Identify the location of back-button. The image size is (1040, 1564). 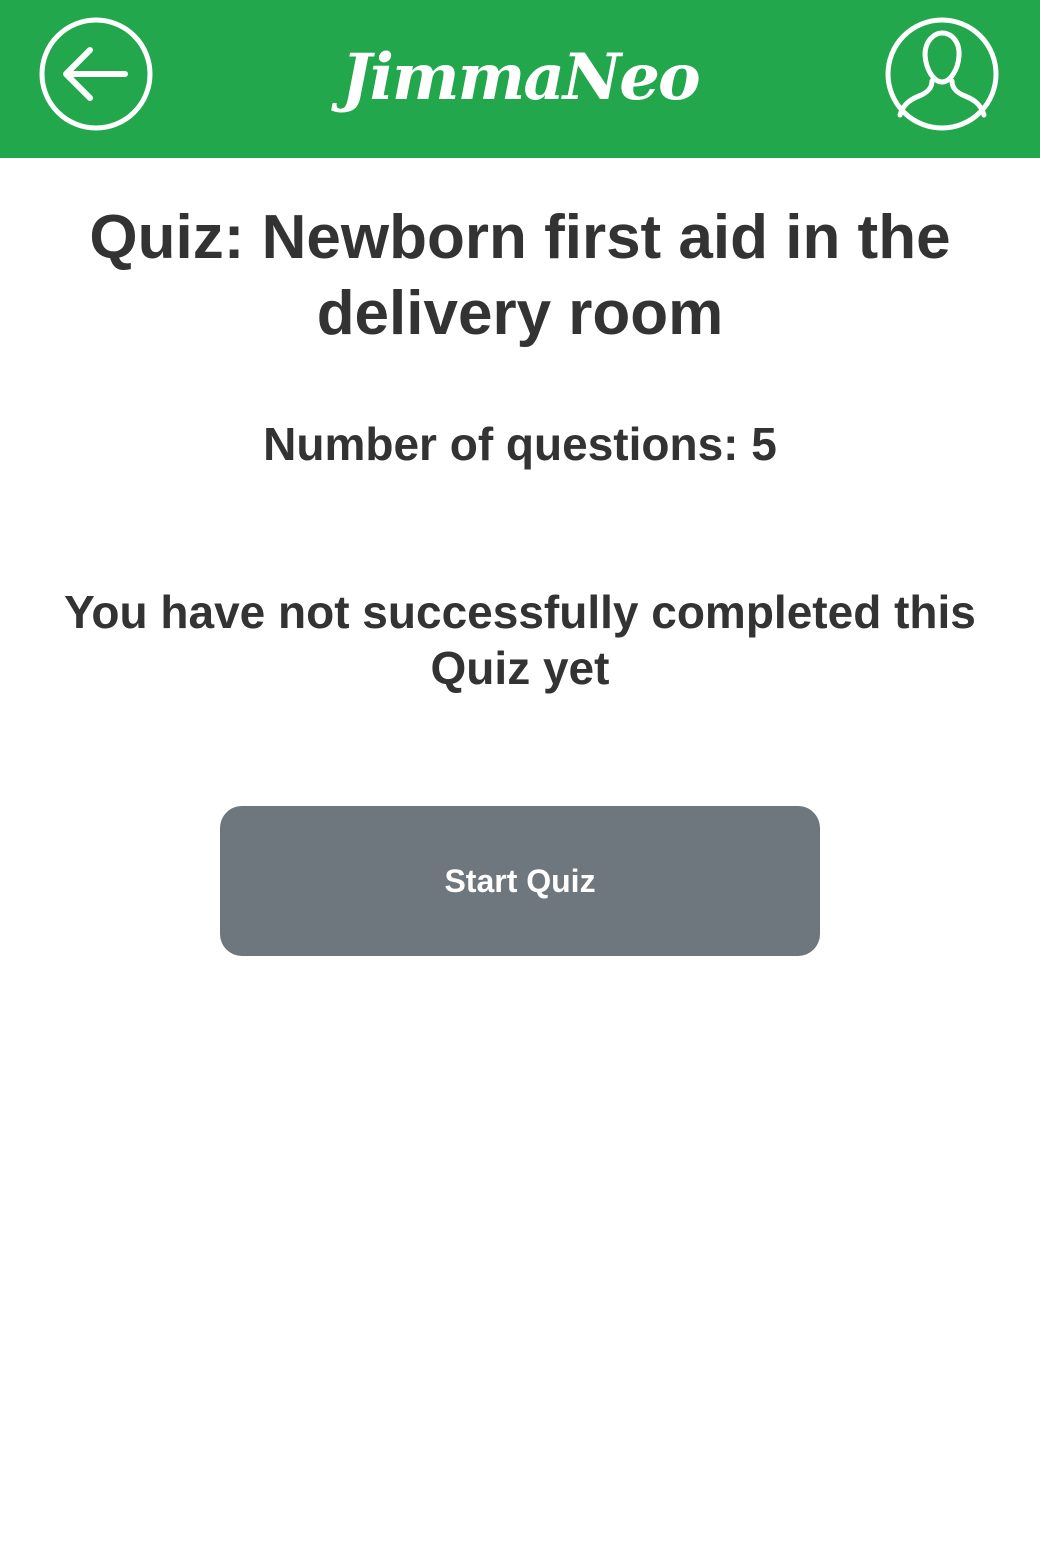
(96, 74).